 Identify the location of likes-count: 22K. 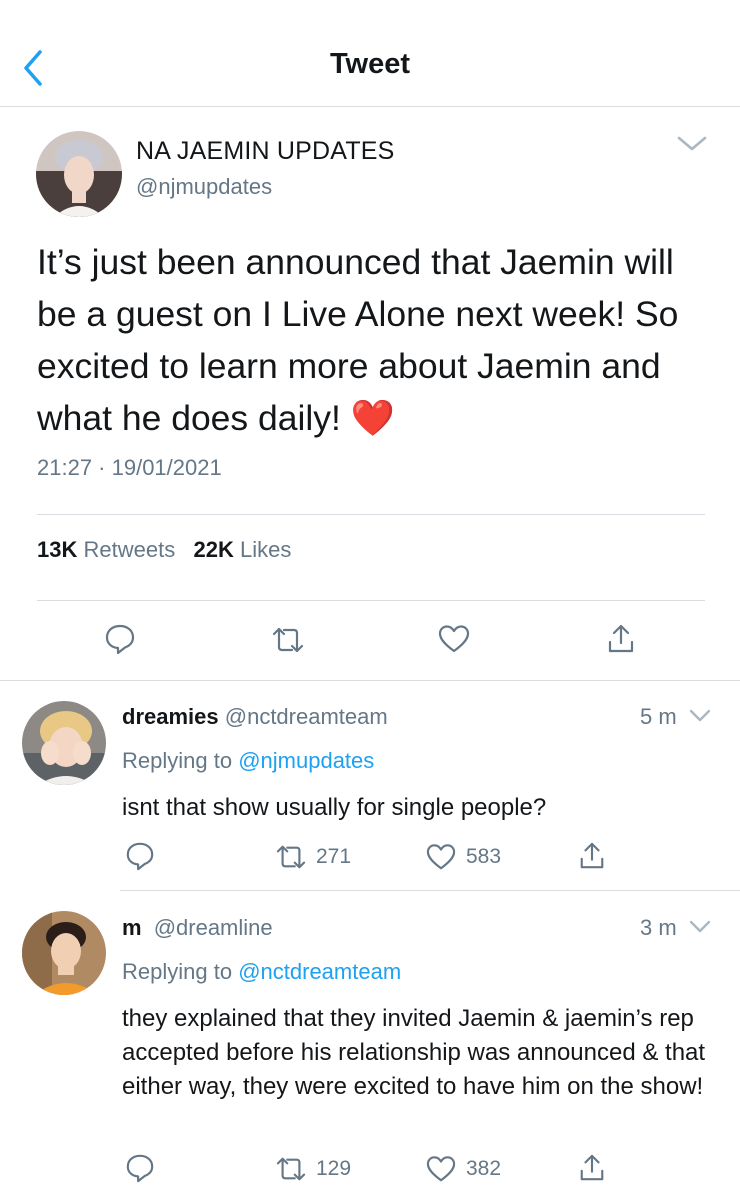
(213, 549).